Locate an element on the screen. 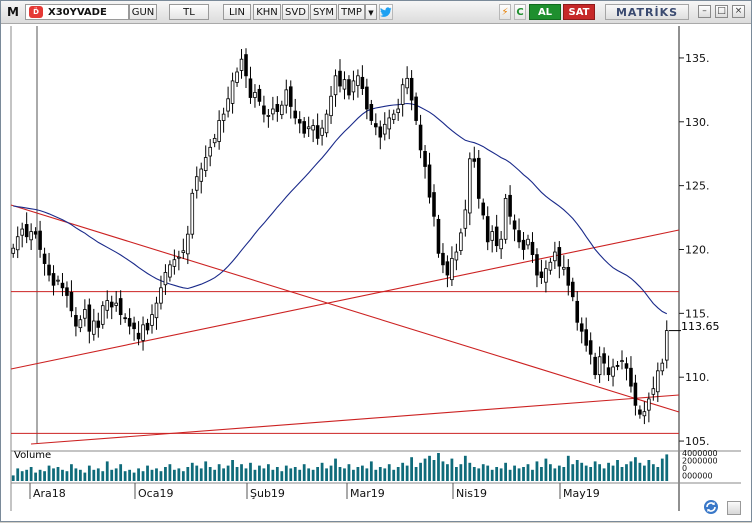 The image size is (752, 523). refresh-icon: C is located at coordinates (520, 12).